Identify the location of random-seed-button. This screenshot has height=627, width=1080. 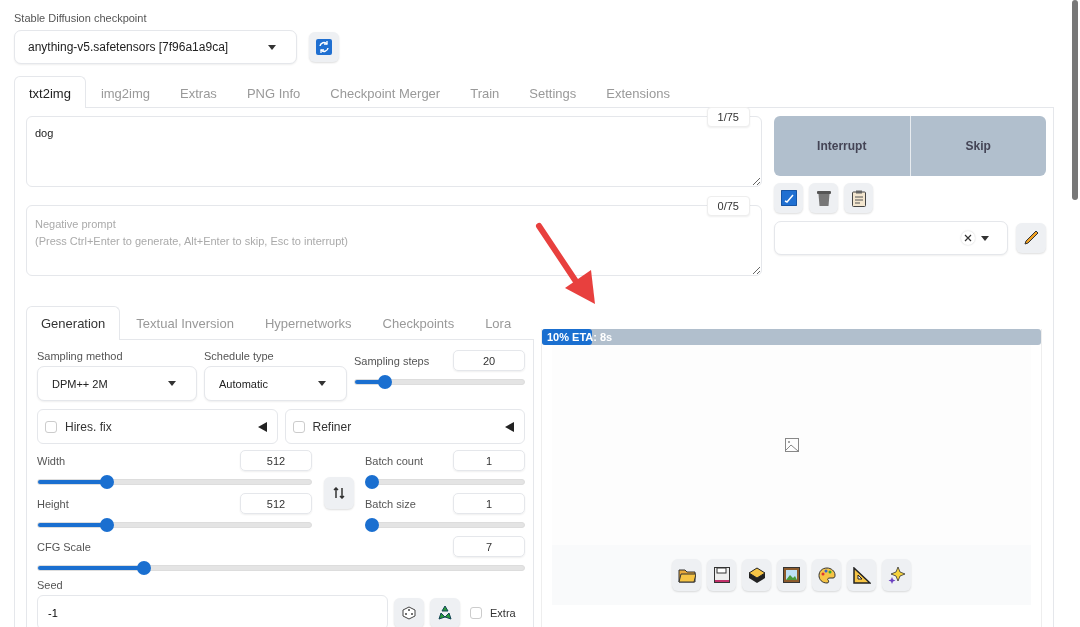
(409, 612).